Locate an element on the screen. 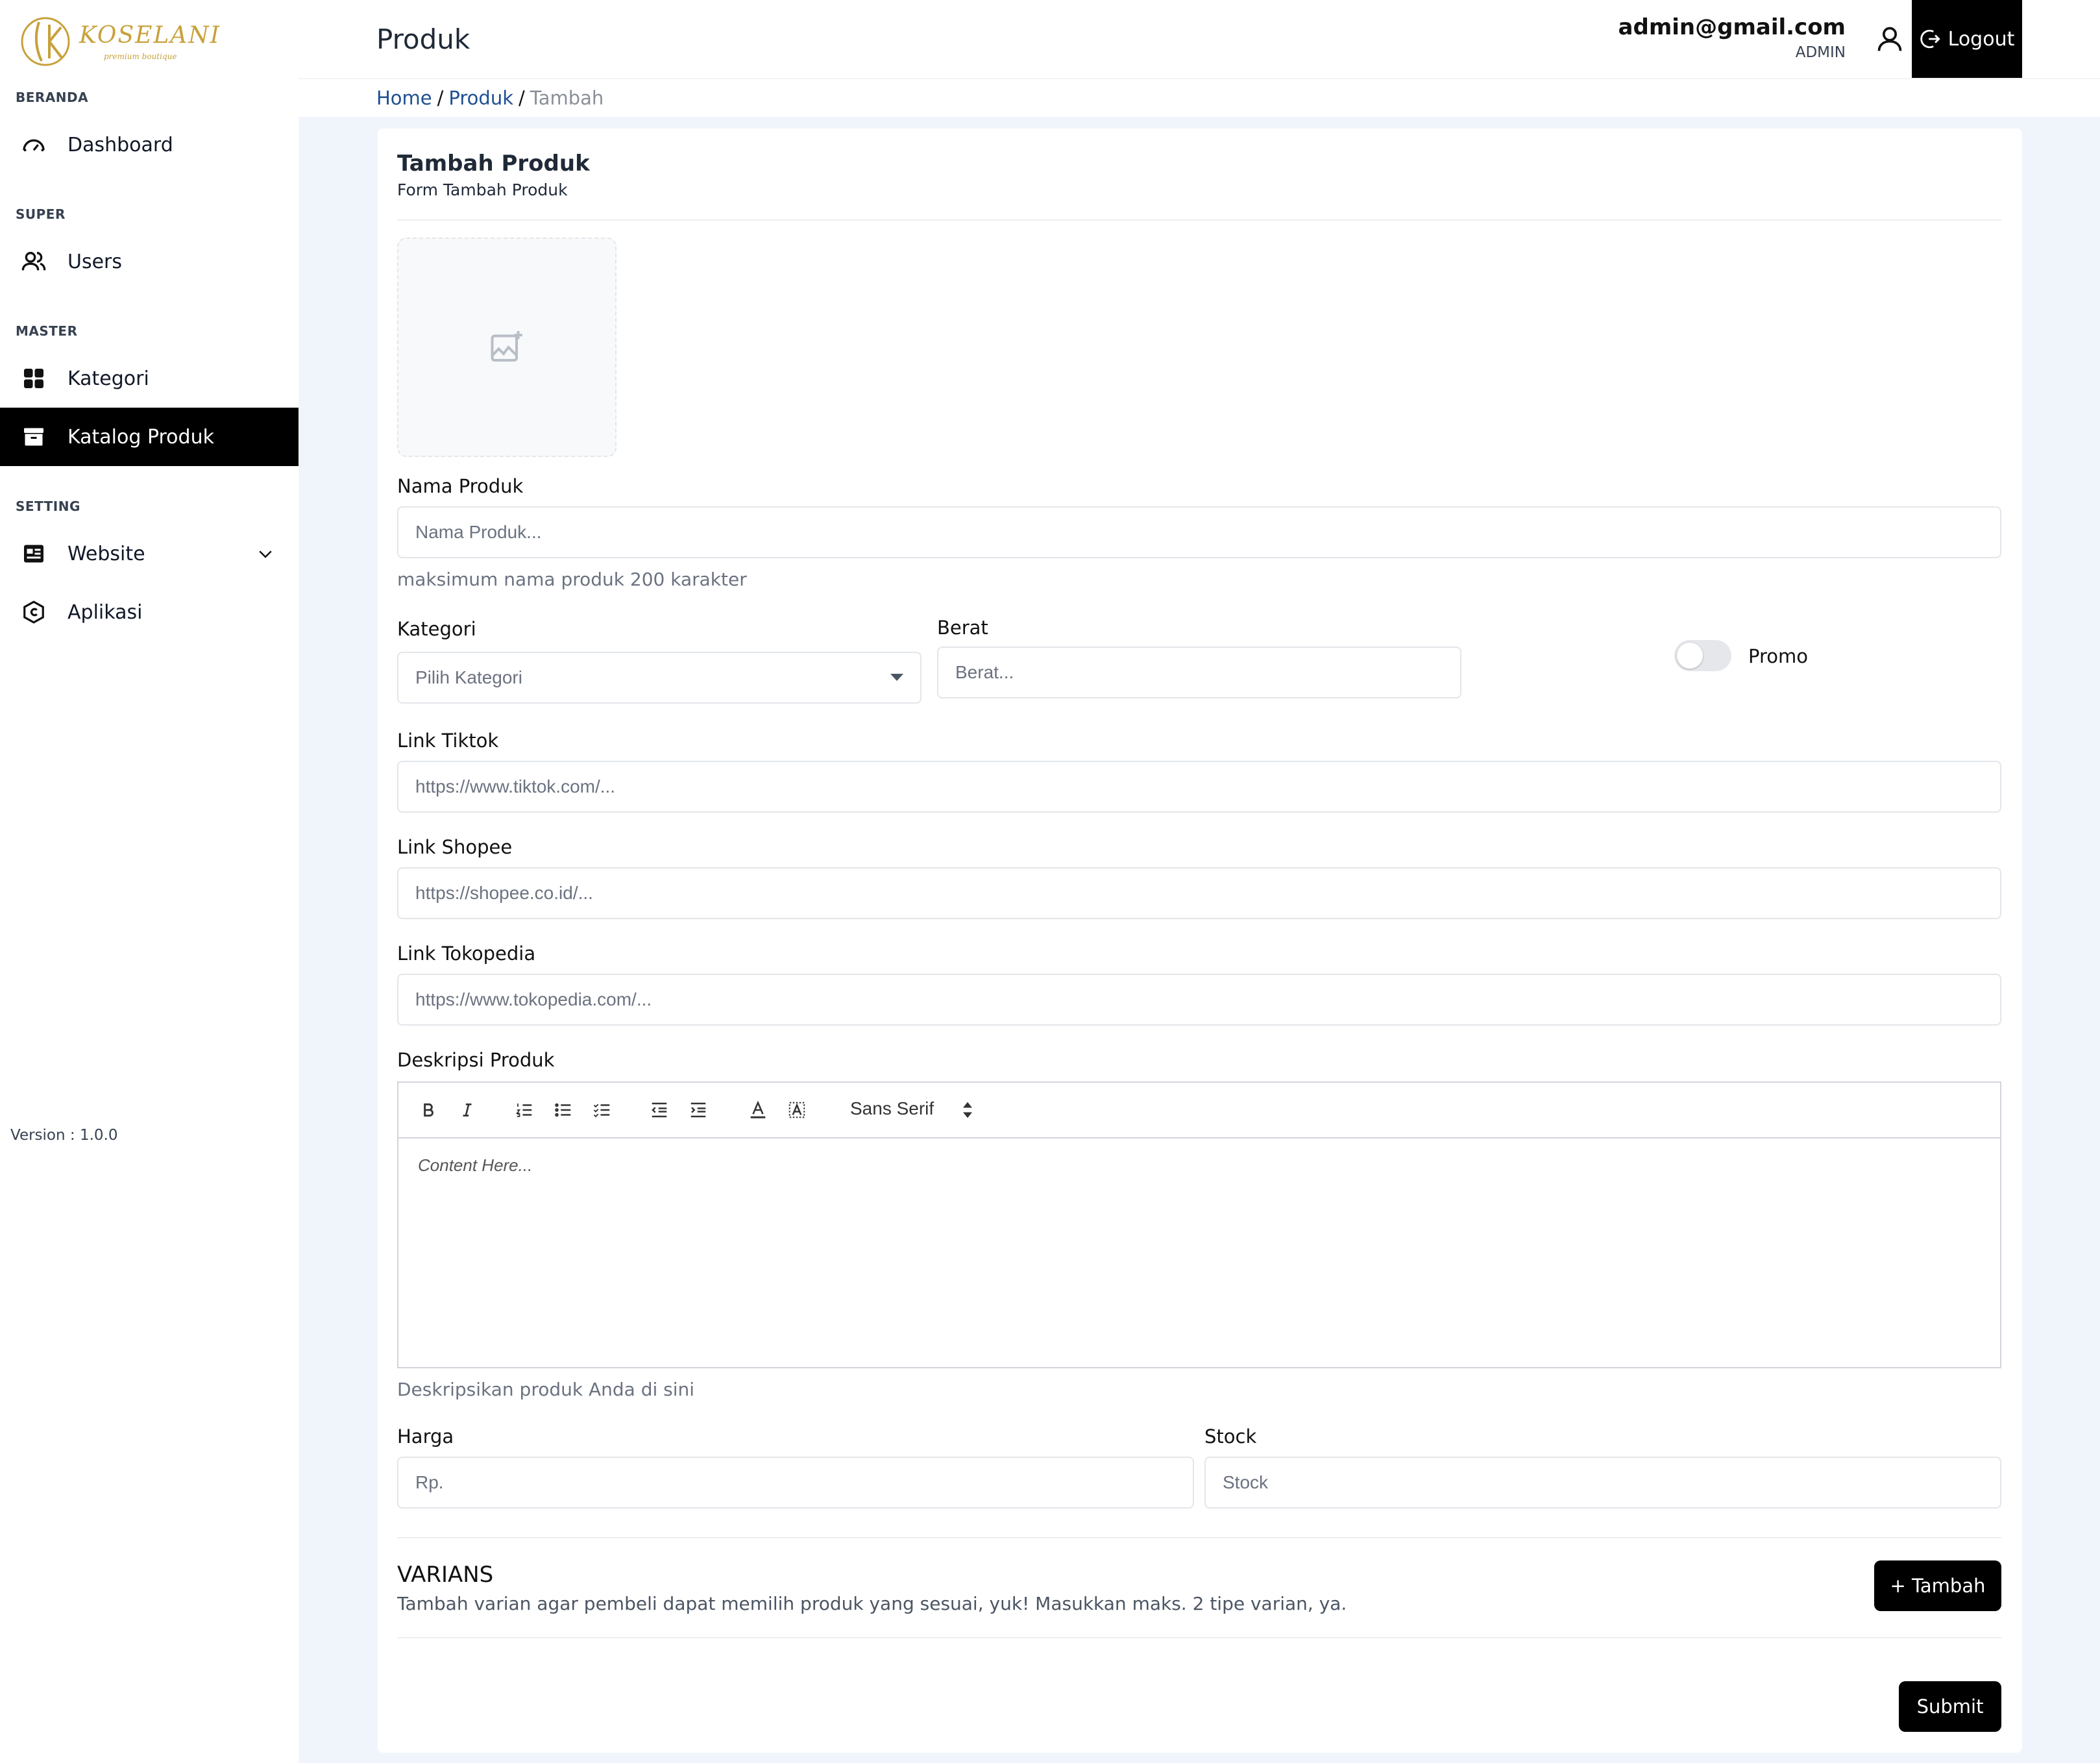 This screenshot has height=1763, width=2100. sidebar-item-kategori: Kategori is located at coordinates (149, 378).